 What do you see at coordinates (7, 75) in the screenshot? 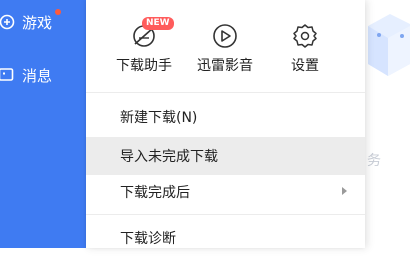
I see `message-icon` at bounding box center [7, 75].